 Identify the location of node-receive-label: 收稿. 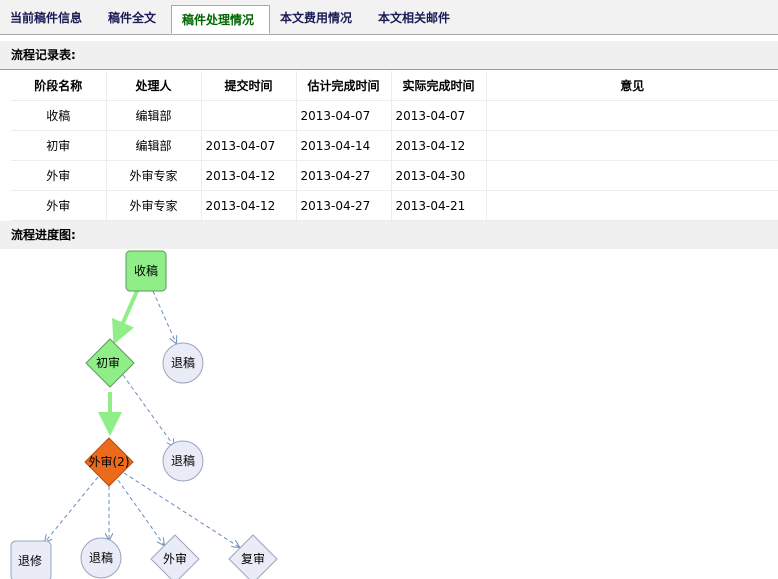
(146, 270).